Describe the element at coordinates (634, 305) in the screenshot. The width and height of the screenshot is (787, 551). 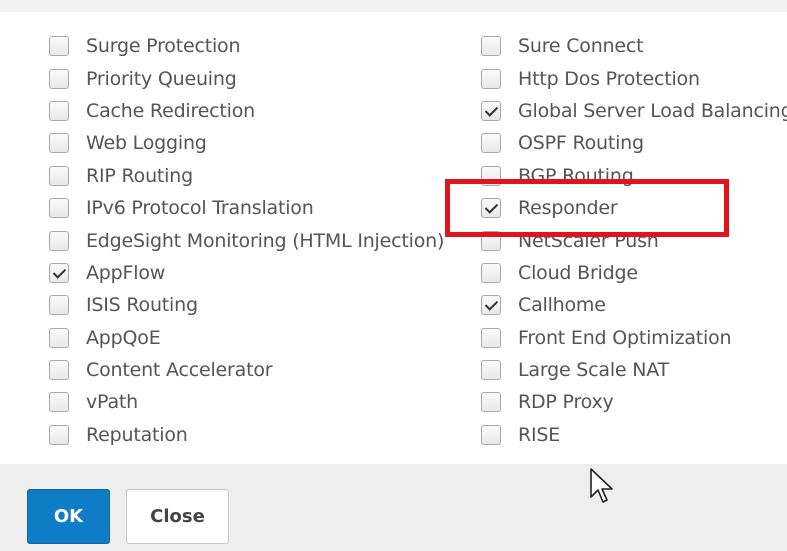
I see `feature-item: Callhome` at that location.